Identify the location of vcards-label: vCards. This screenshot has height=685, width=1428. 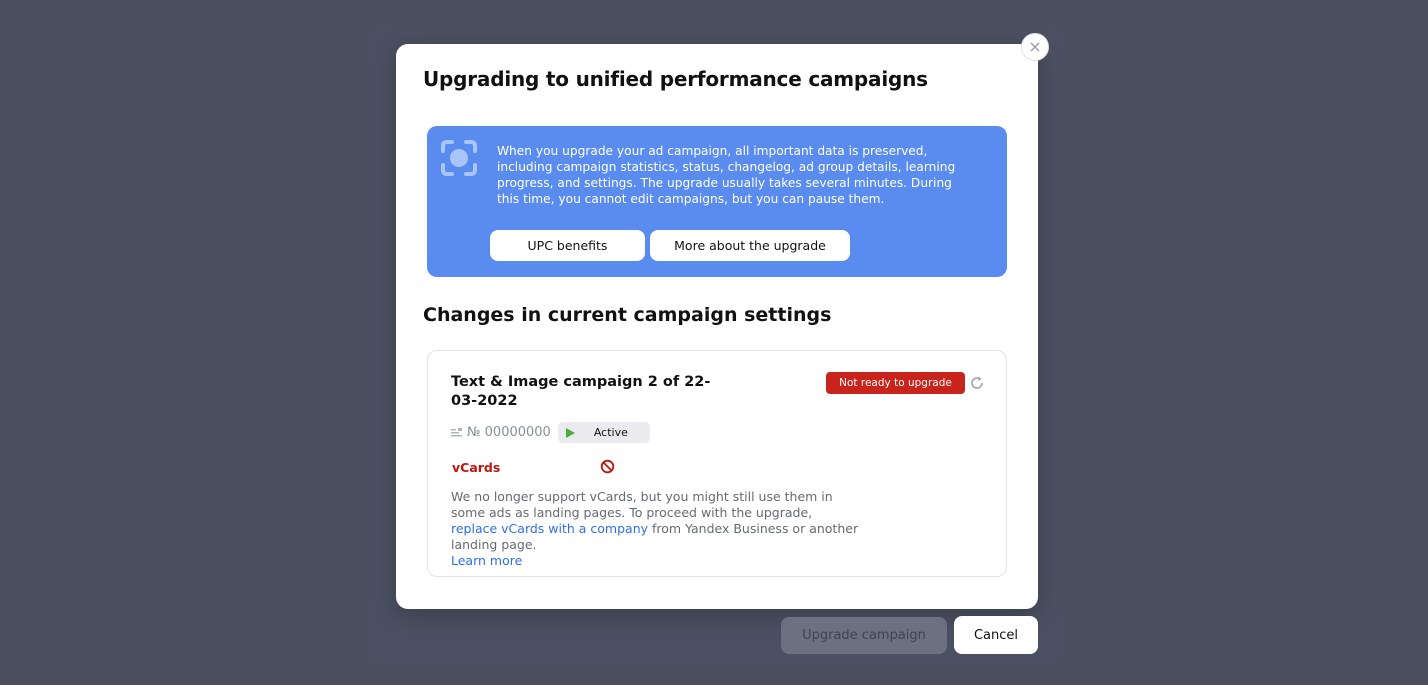
(476, 467).